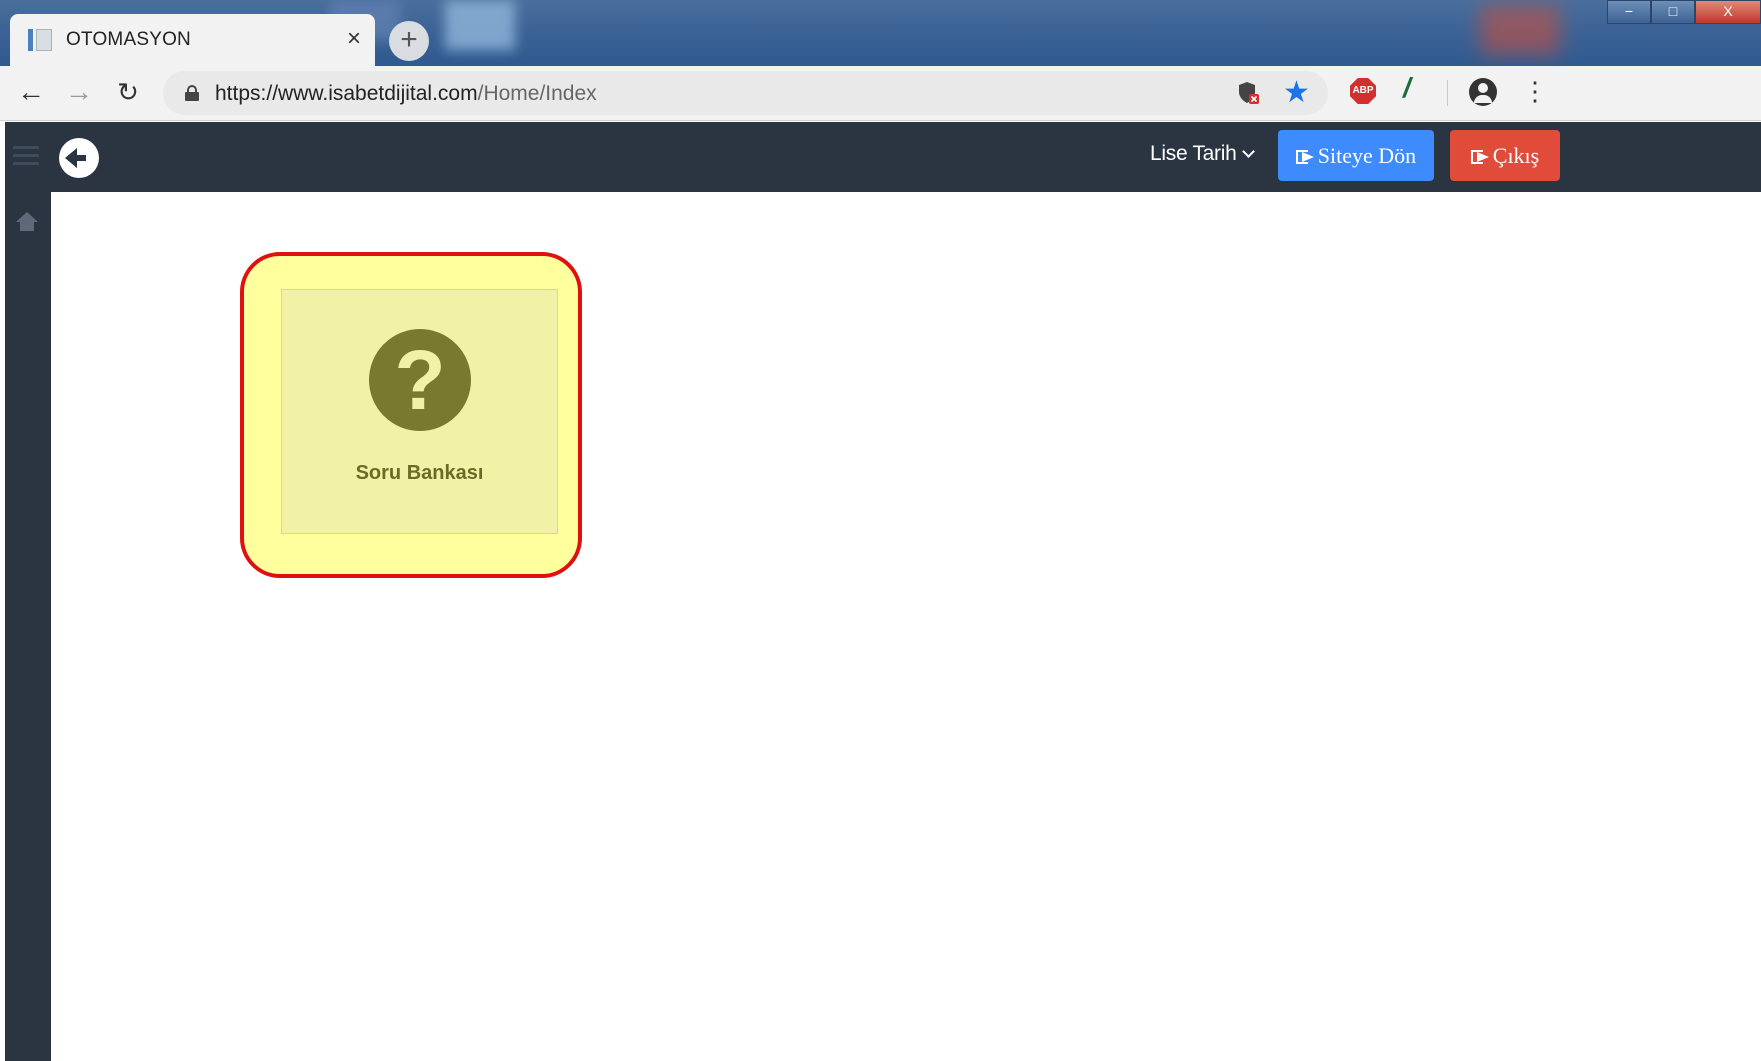 The image size is (1761, 1061). I want to click on siteye-don-button: Siteye Dön, so click(1356, 155).